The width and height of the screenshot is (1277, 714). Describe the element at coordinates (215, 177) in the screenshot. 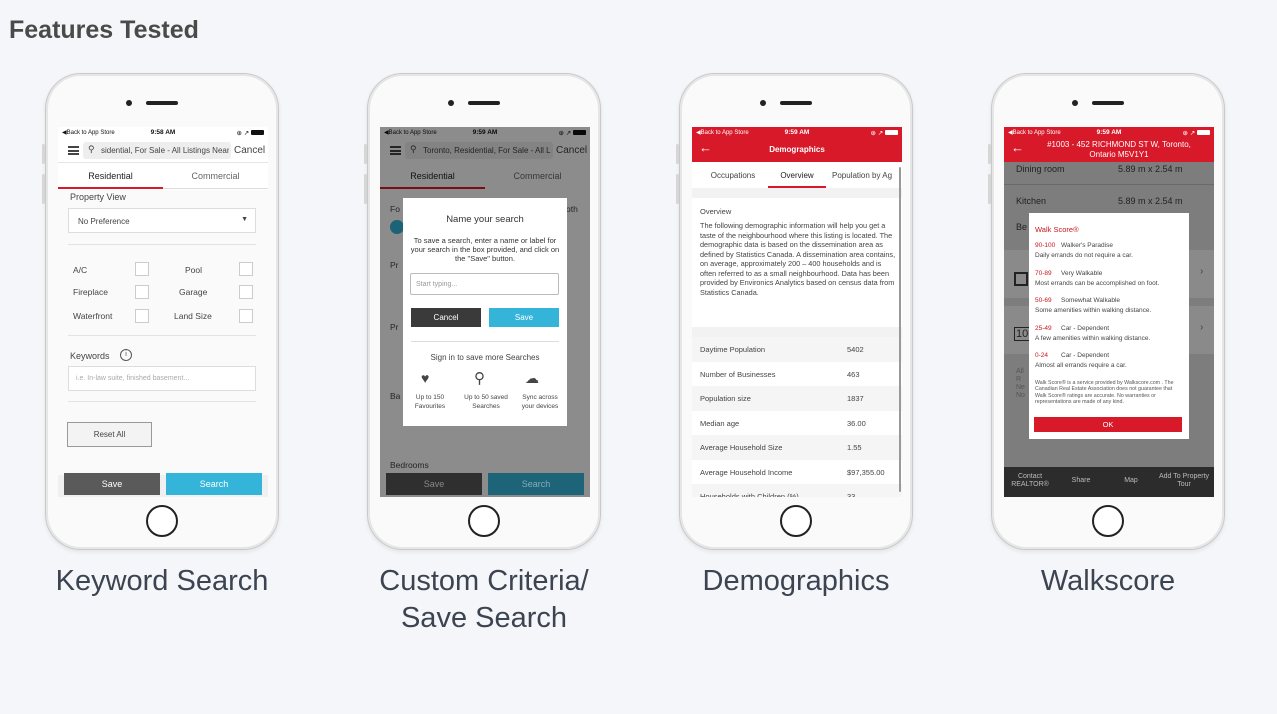

I see `tab-commercial: Commercial` at that location.